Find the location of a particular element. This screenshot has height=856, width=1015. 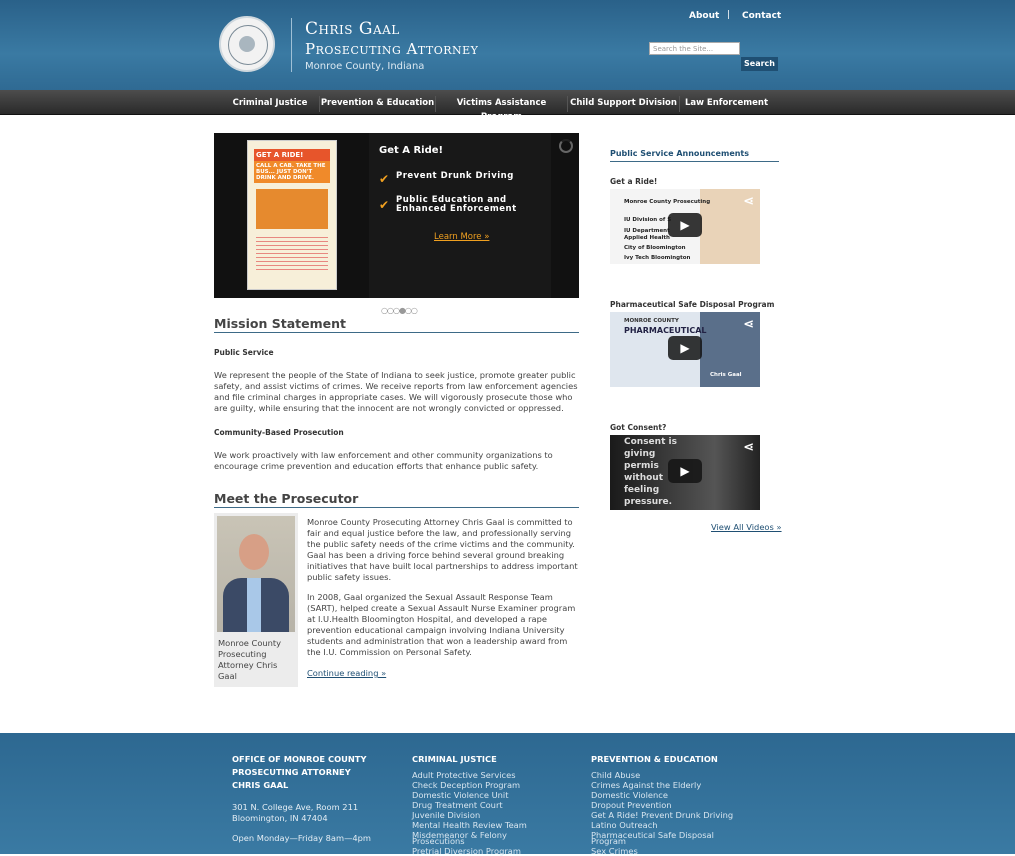

footer-link: Mental Health Review Team is located at coordinates (469, 825).